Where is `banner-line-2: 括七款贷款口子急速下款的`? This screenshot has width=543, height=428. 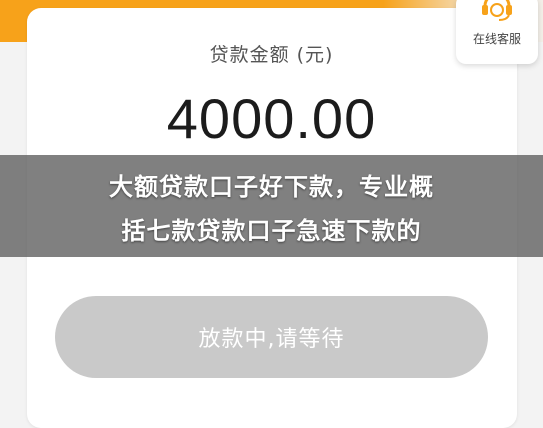 banner-line-2: 括七款贷款口子急速下款的 is located at coordinates (271, 231).